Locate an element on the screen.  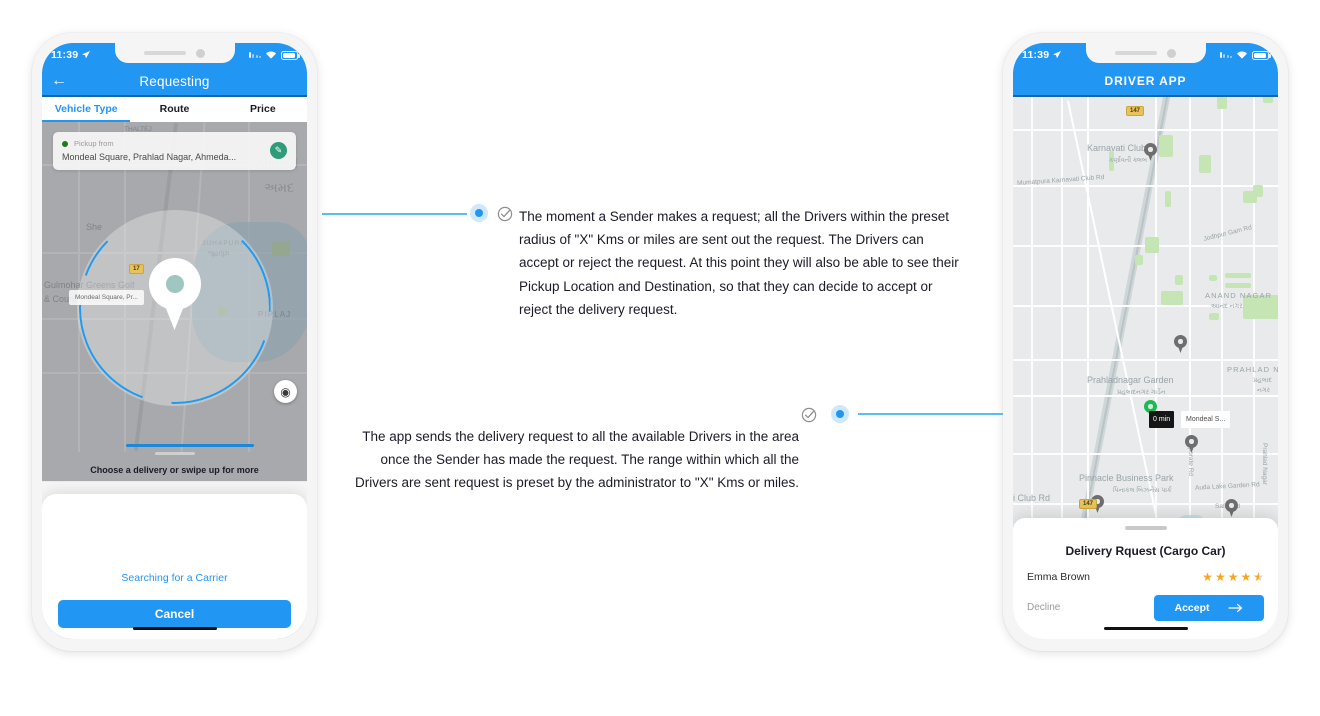
tab-vehicle-type: Vehicle Type is located at coordinates (86, 108).